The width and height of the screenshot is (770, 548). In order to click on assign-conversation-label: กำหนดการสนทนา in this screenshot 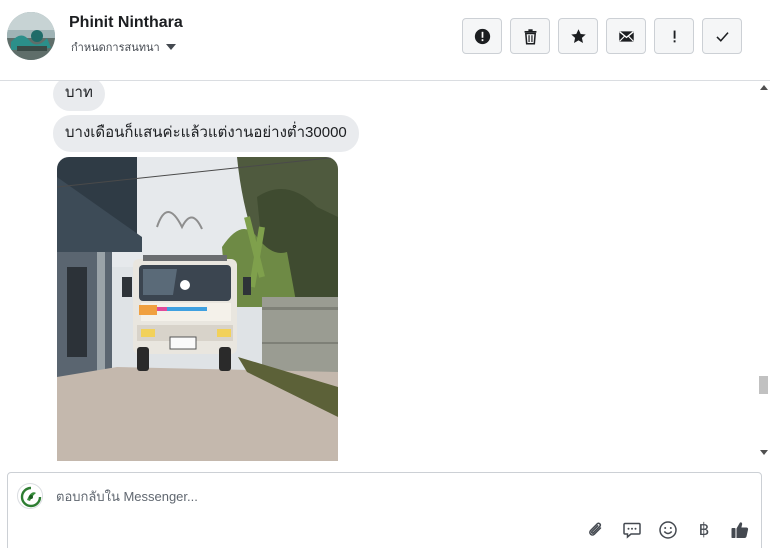, I will do `click(115, 48)`.